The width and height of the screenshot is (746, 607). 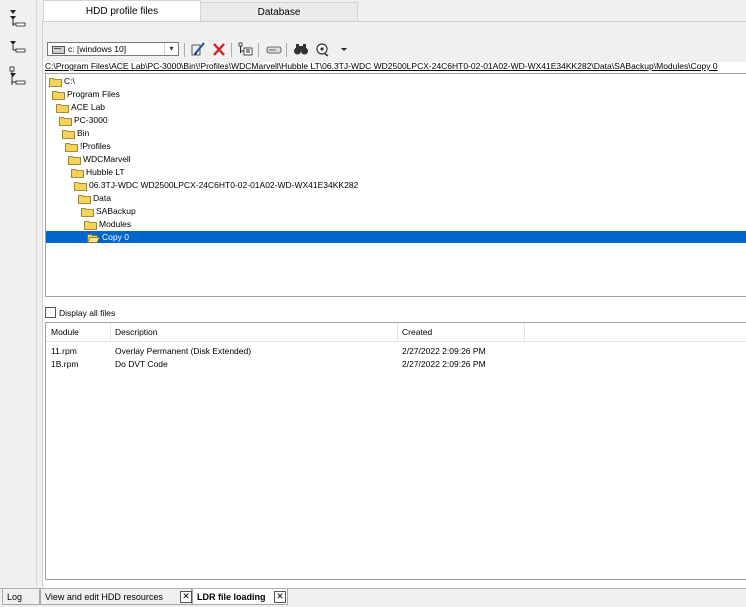 What do you see at coordinates (301, 49) in the screenshot?
I see `find-icon` at bounding box center [301, 49].